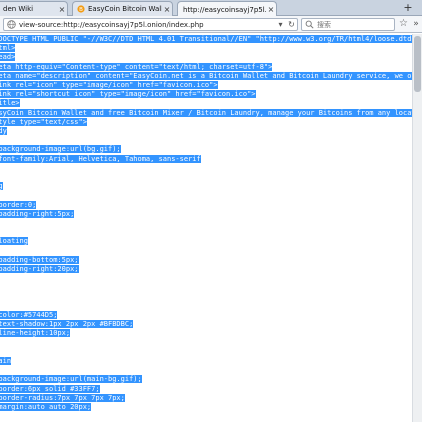 Image resolution: width=422 pixels, height=422 pixels. I want to click on tab-view-source: http://easycoinsayj7p5l.onio... ×, so click(227, 9).